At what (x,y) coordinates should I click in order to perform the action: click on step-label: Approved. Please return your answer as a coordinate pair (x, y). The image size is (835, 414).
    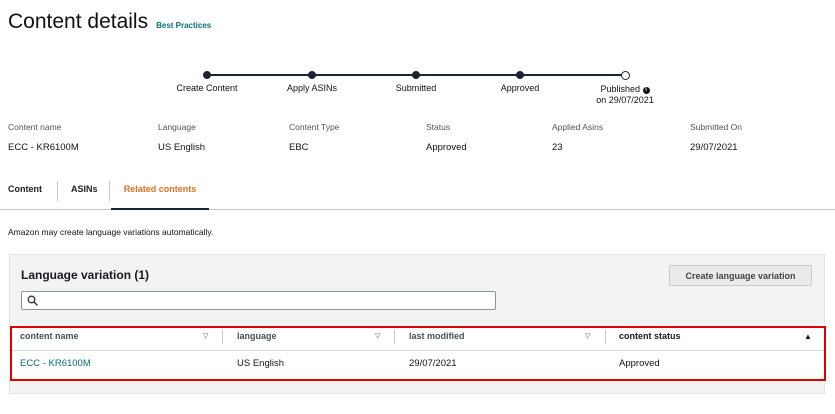
    Looking at the image, I should click on (520, 88).